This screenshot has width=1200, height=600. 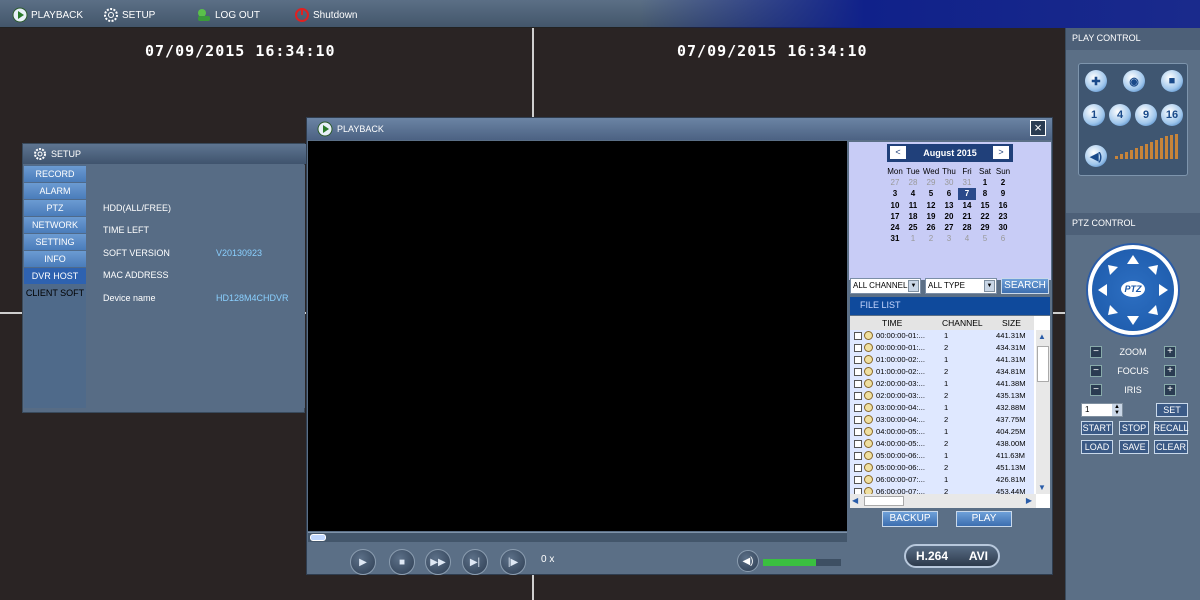 I want to click on file-list-vscroll: ▲ ▼, so click(x=1043, y=412).